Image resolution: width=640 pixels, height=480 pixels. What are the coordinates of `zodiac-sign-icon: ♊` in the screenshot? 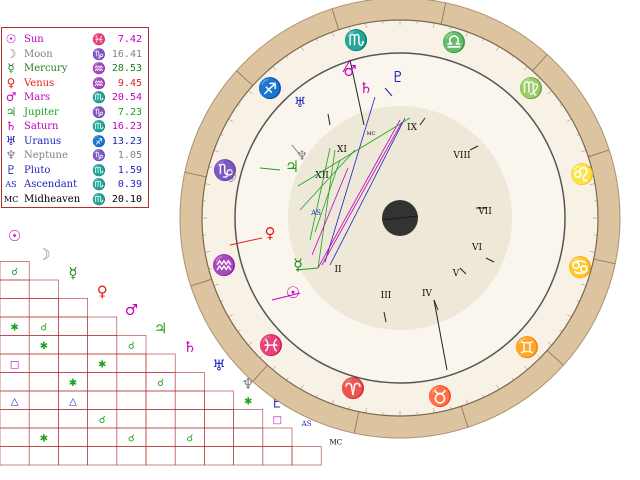 It's located at (527, 347).